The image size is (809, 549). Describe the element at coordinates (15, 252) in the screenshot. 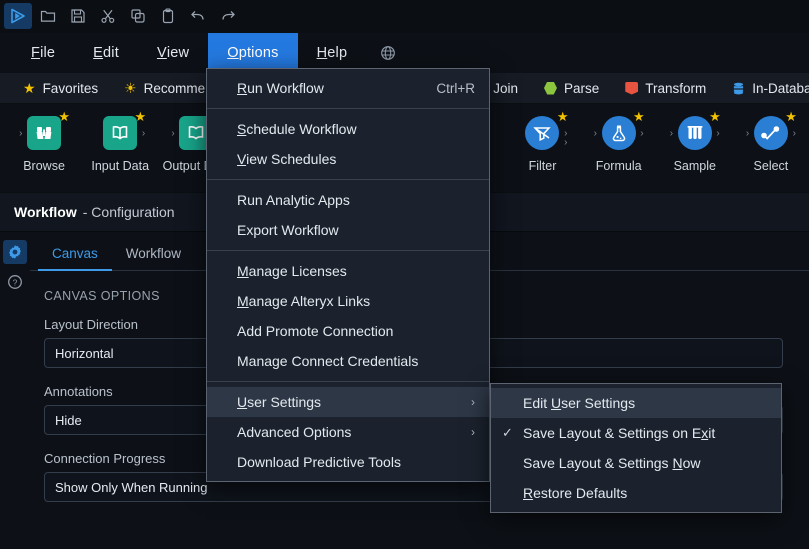

I see `gear-icon` at that location.